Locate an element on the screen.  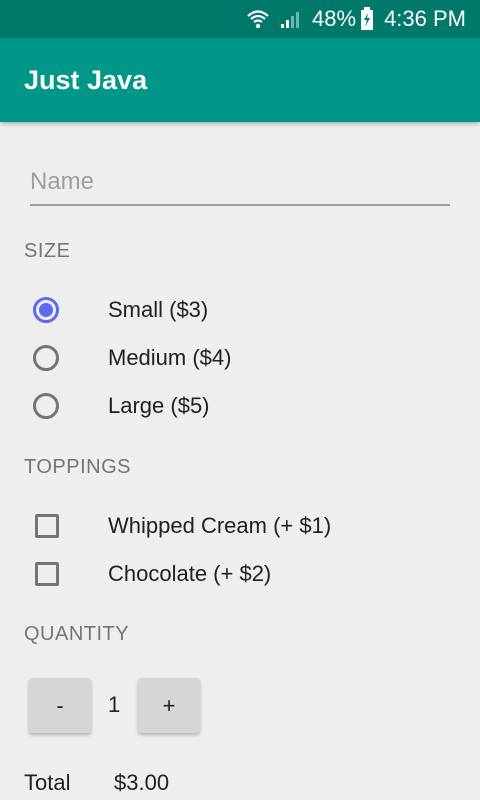
signal-icon is located at coordinates (291, 19).